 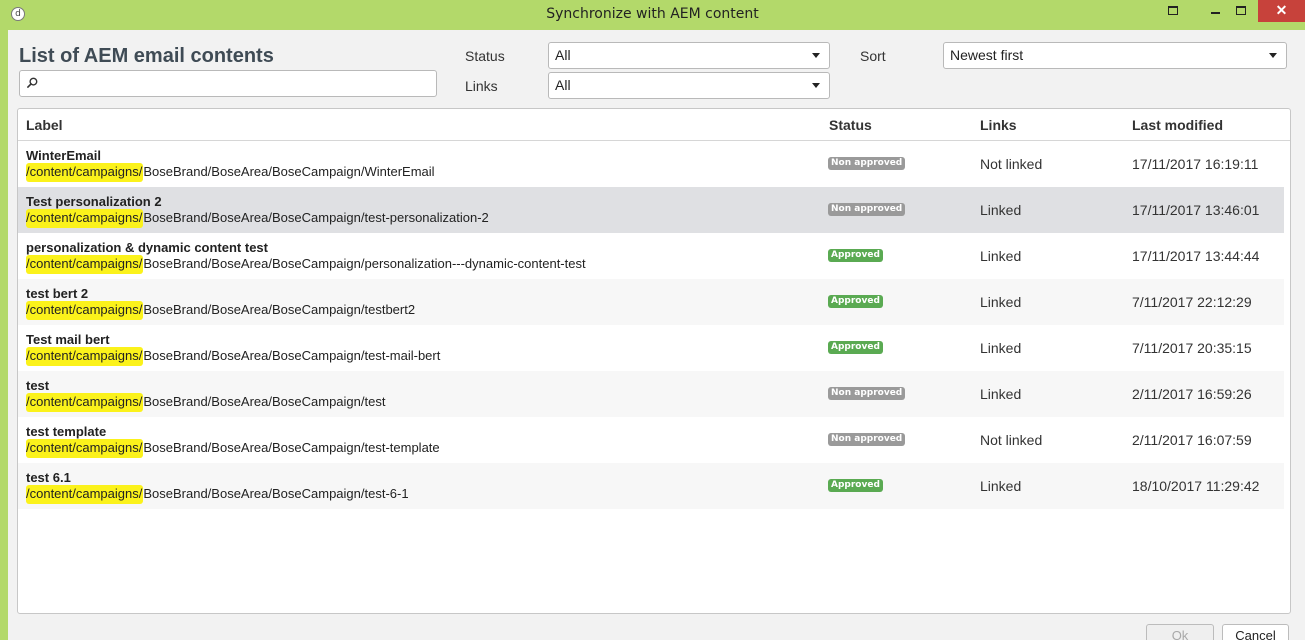 What do you see at coordinates (1195, 164) in the screenshot?
I see `last-modified-cell: 17/11/2017 16:19:11` at bounding box center [1195, 164].